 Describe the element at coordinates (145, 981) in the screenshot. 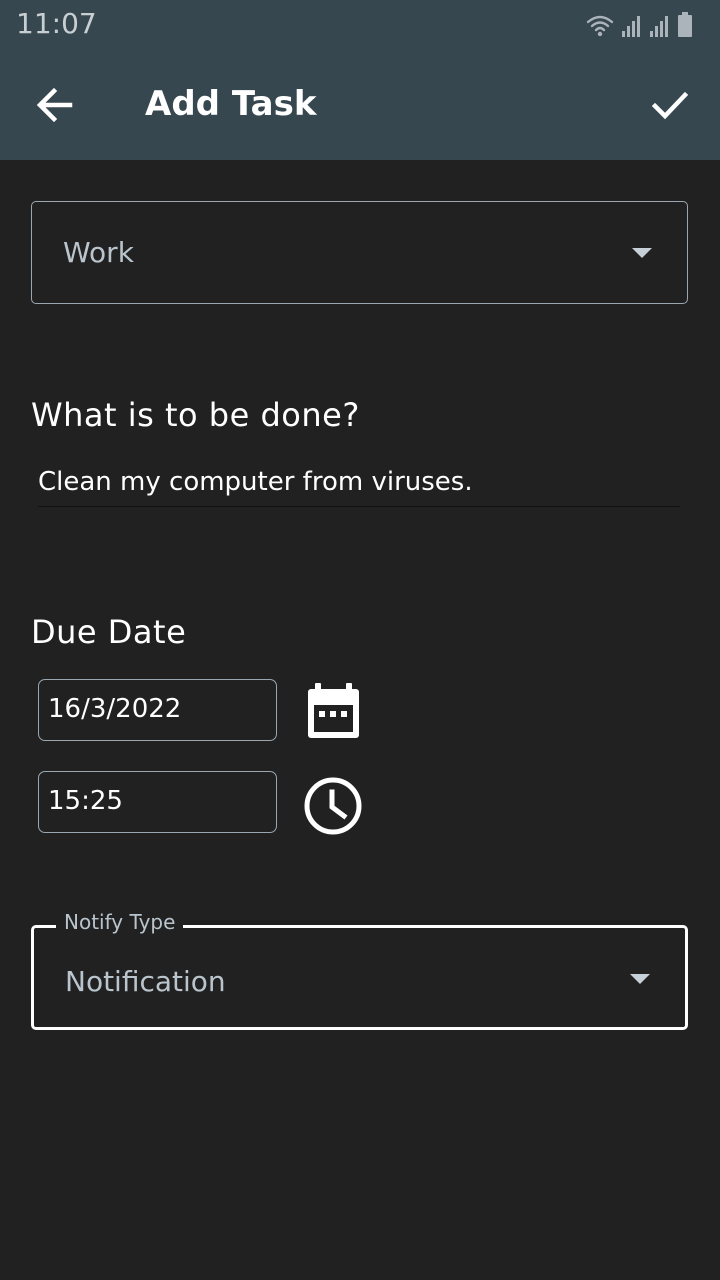

I see `notify-type-selected: Notification` at that location.